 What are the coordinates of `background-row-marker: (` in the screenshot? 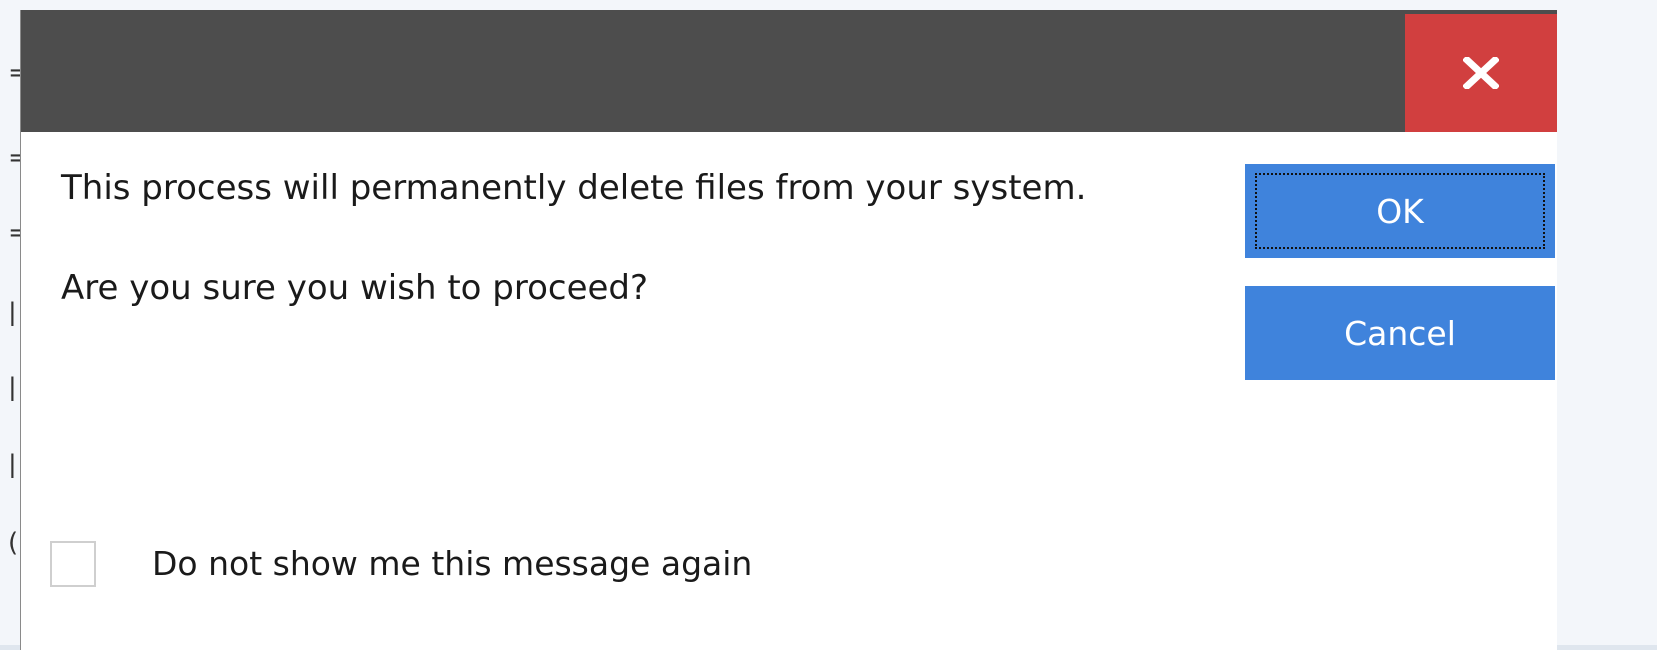 It's located at (13, 543).